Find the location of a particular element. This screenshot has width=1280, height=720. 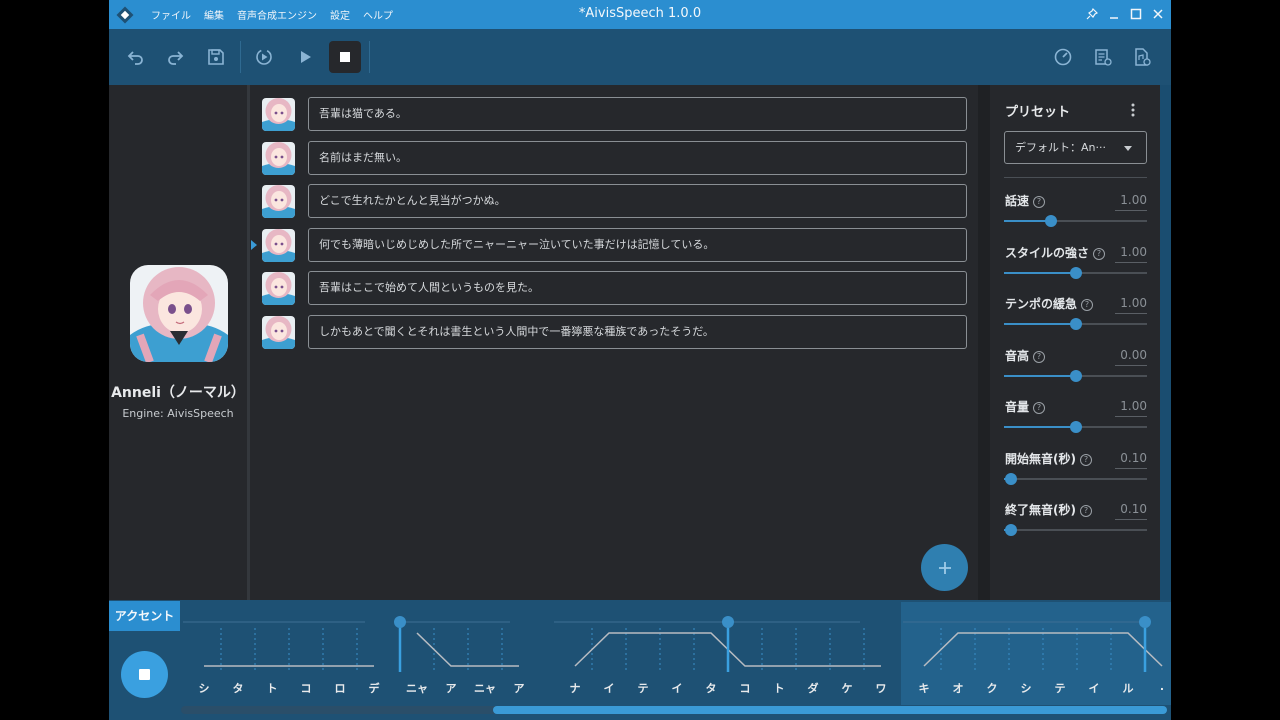

cell-text-input: 吾輩は猫である。 is located at coordinates (637, 114).